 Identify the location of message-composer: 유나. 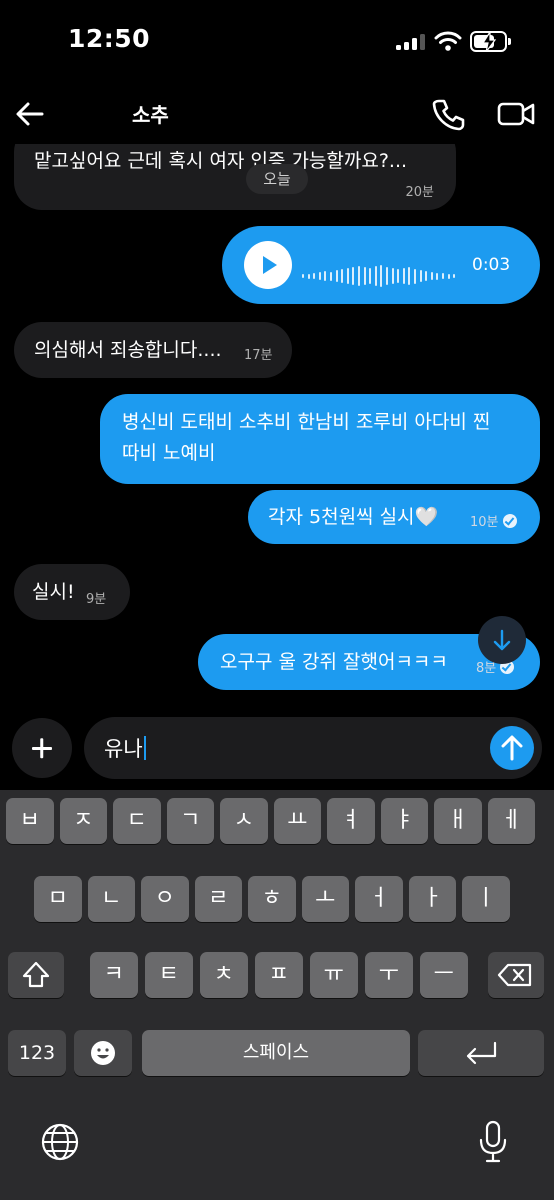
(277, 750).